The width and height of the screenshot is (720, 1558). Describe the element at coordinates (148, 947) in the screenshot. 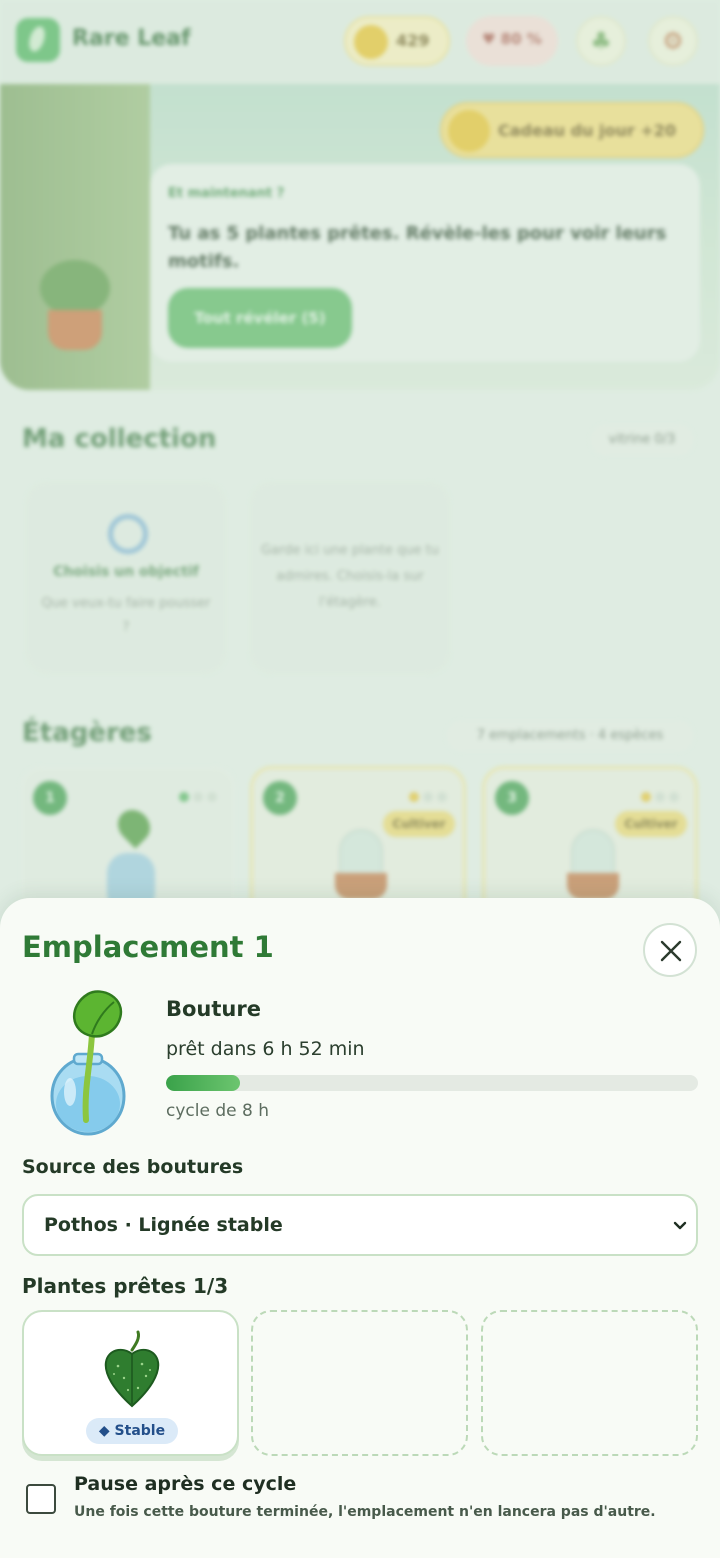

I see `sheet-title: Emplacement 1` at that location.